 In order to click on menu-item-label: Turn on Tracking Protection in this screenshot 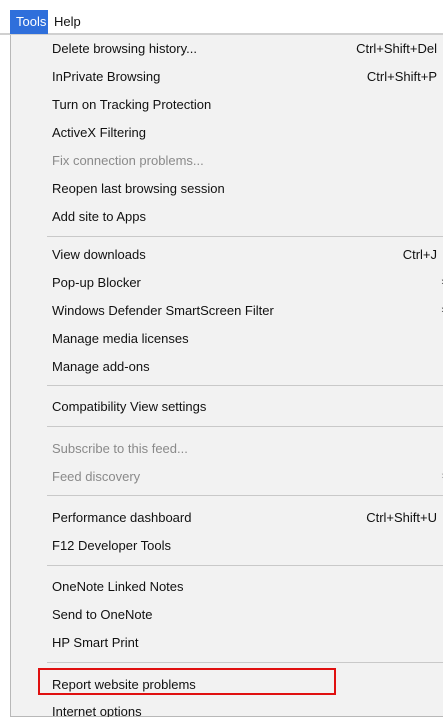, I will do `click(132, 104)`.